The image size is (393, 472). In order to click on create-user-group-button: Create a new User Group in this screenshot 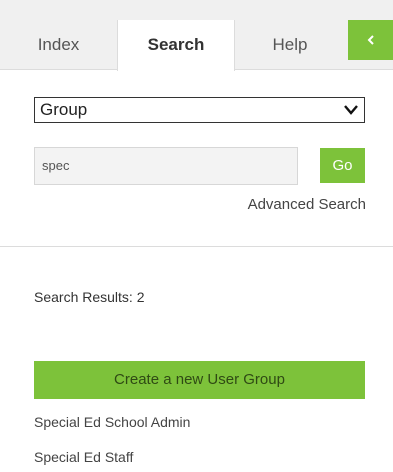, I will do `click(199, 380)`.